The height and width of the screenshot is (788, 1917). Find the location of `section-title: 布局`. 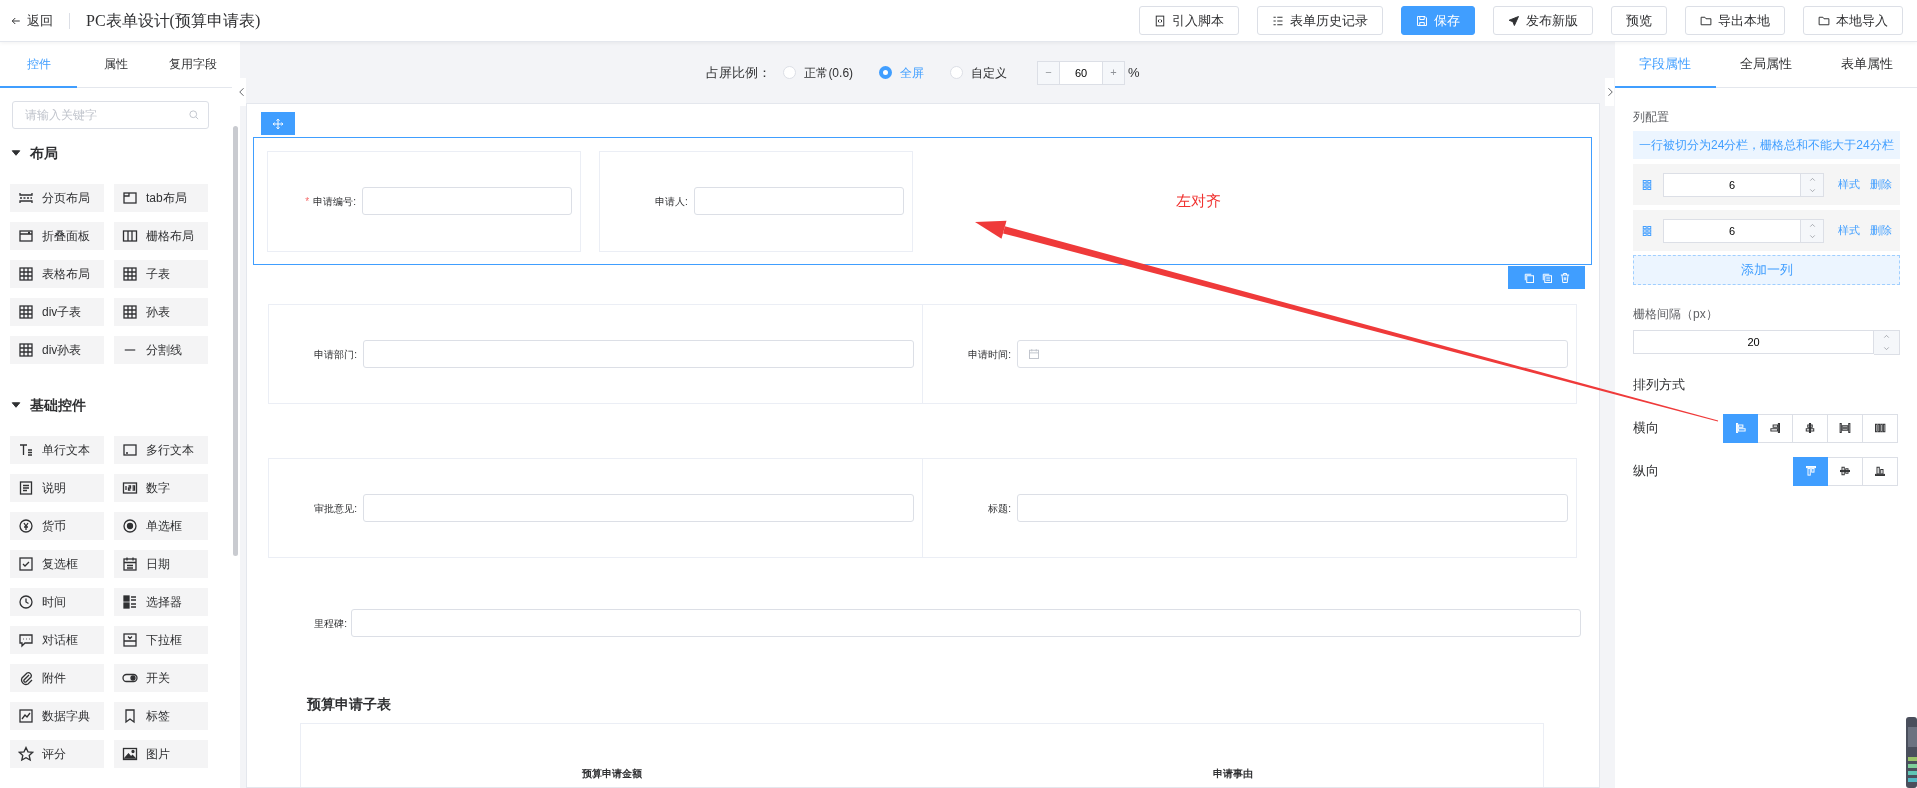

section-title: 布局 is located at coordinates (44, 153).